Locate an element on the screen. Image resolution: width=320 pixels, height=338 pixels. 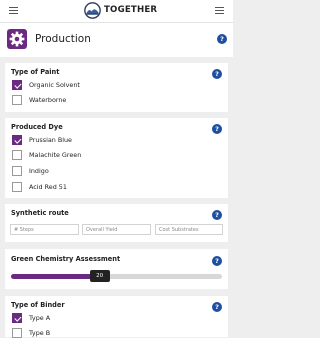
option-label: Acid Red 51 is located at coordinates (48, 187).